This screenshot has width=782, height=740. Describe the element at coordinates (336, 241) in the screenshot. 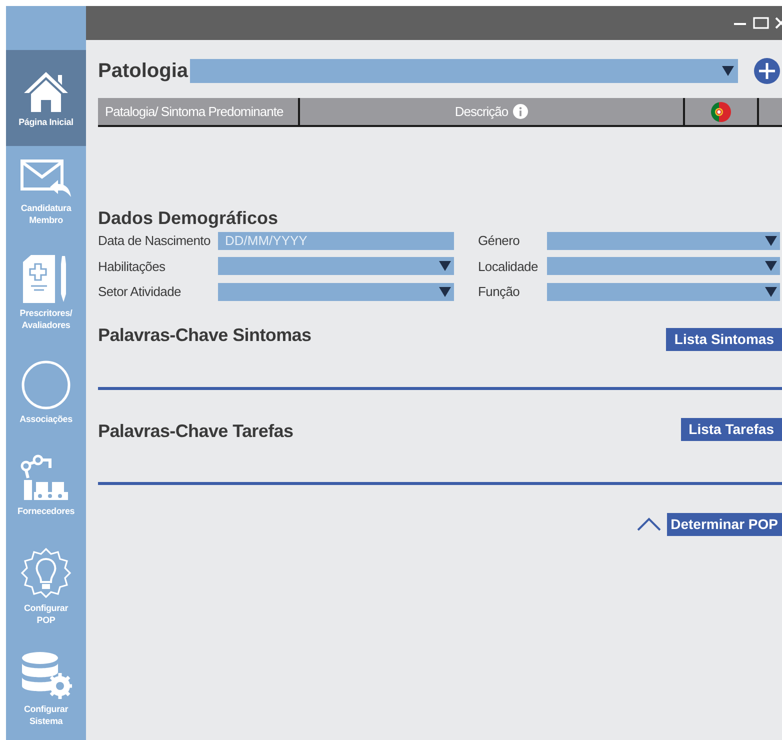

I see `date-field: DD/MM/YYYY` at that location.